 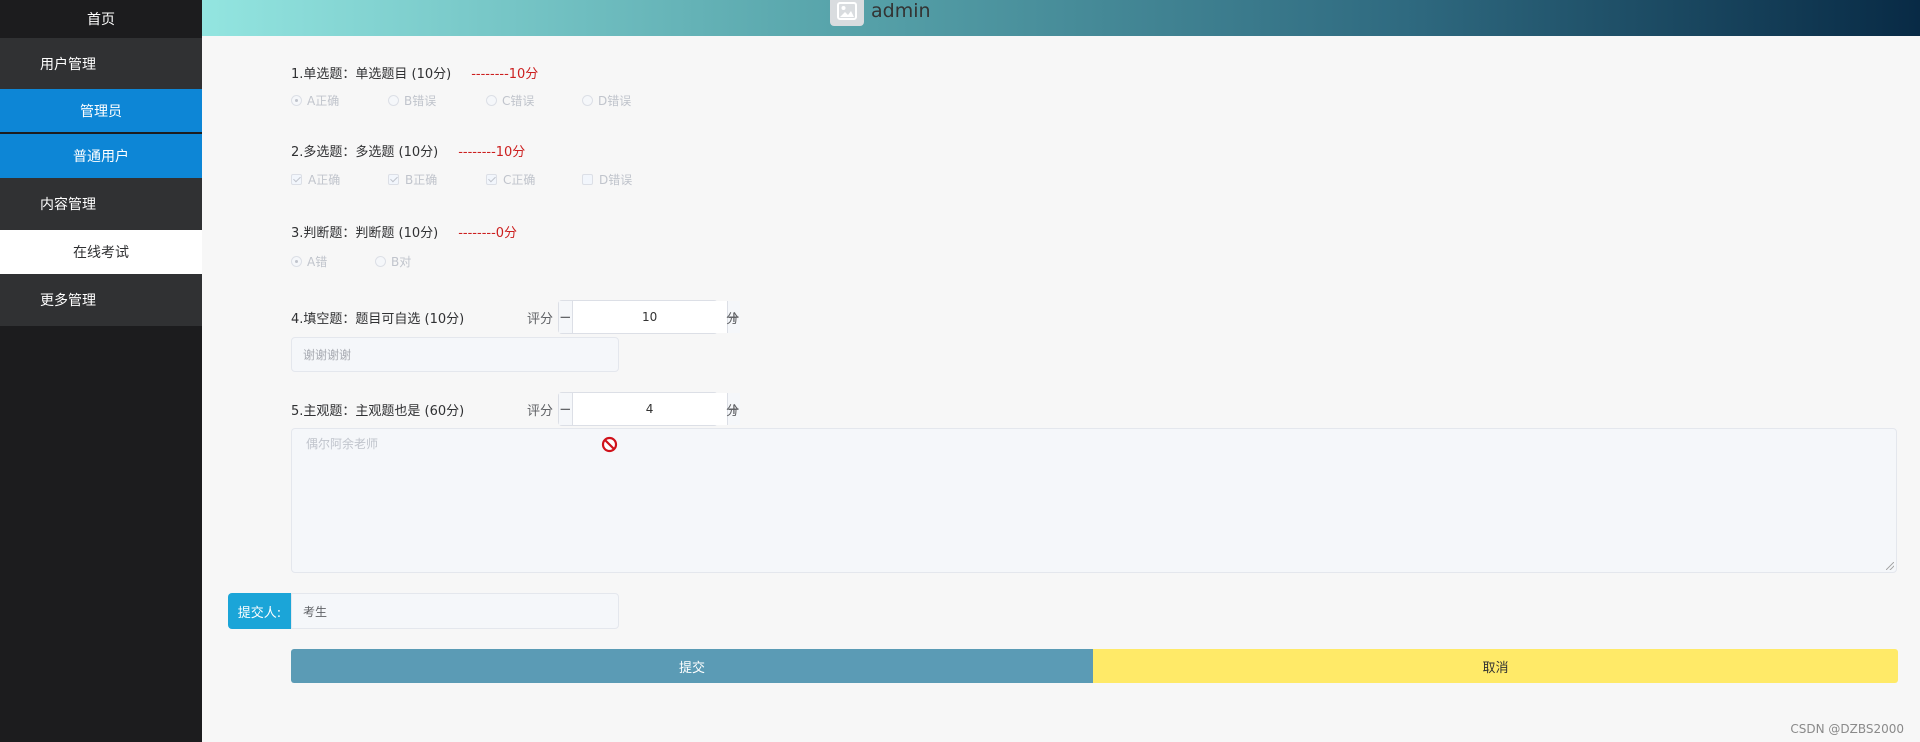 I want to click on question-4-score-stepper: − +, so click(x=649, y=317).